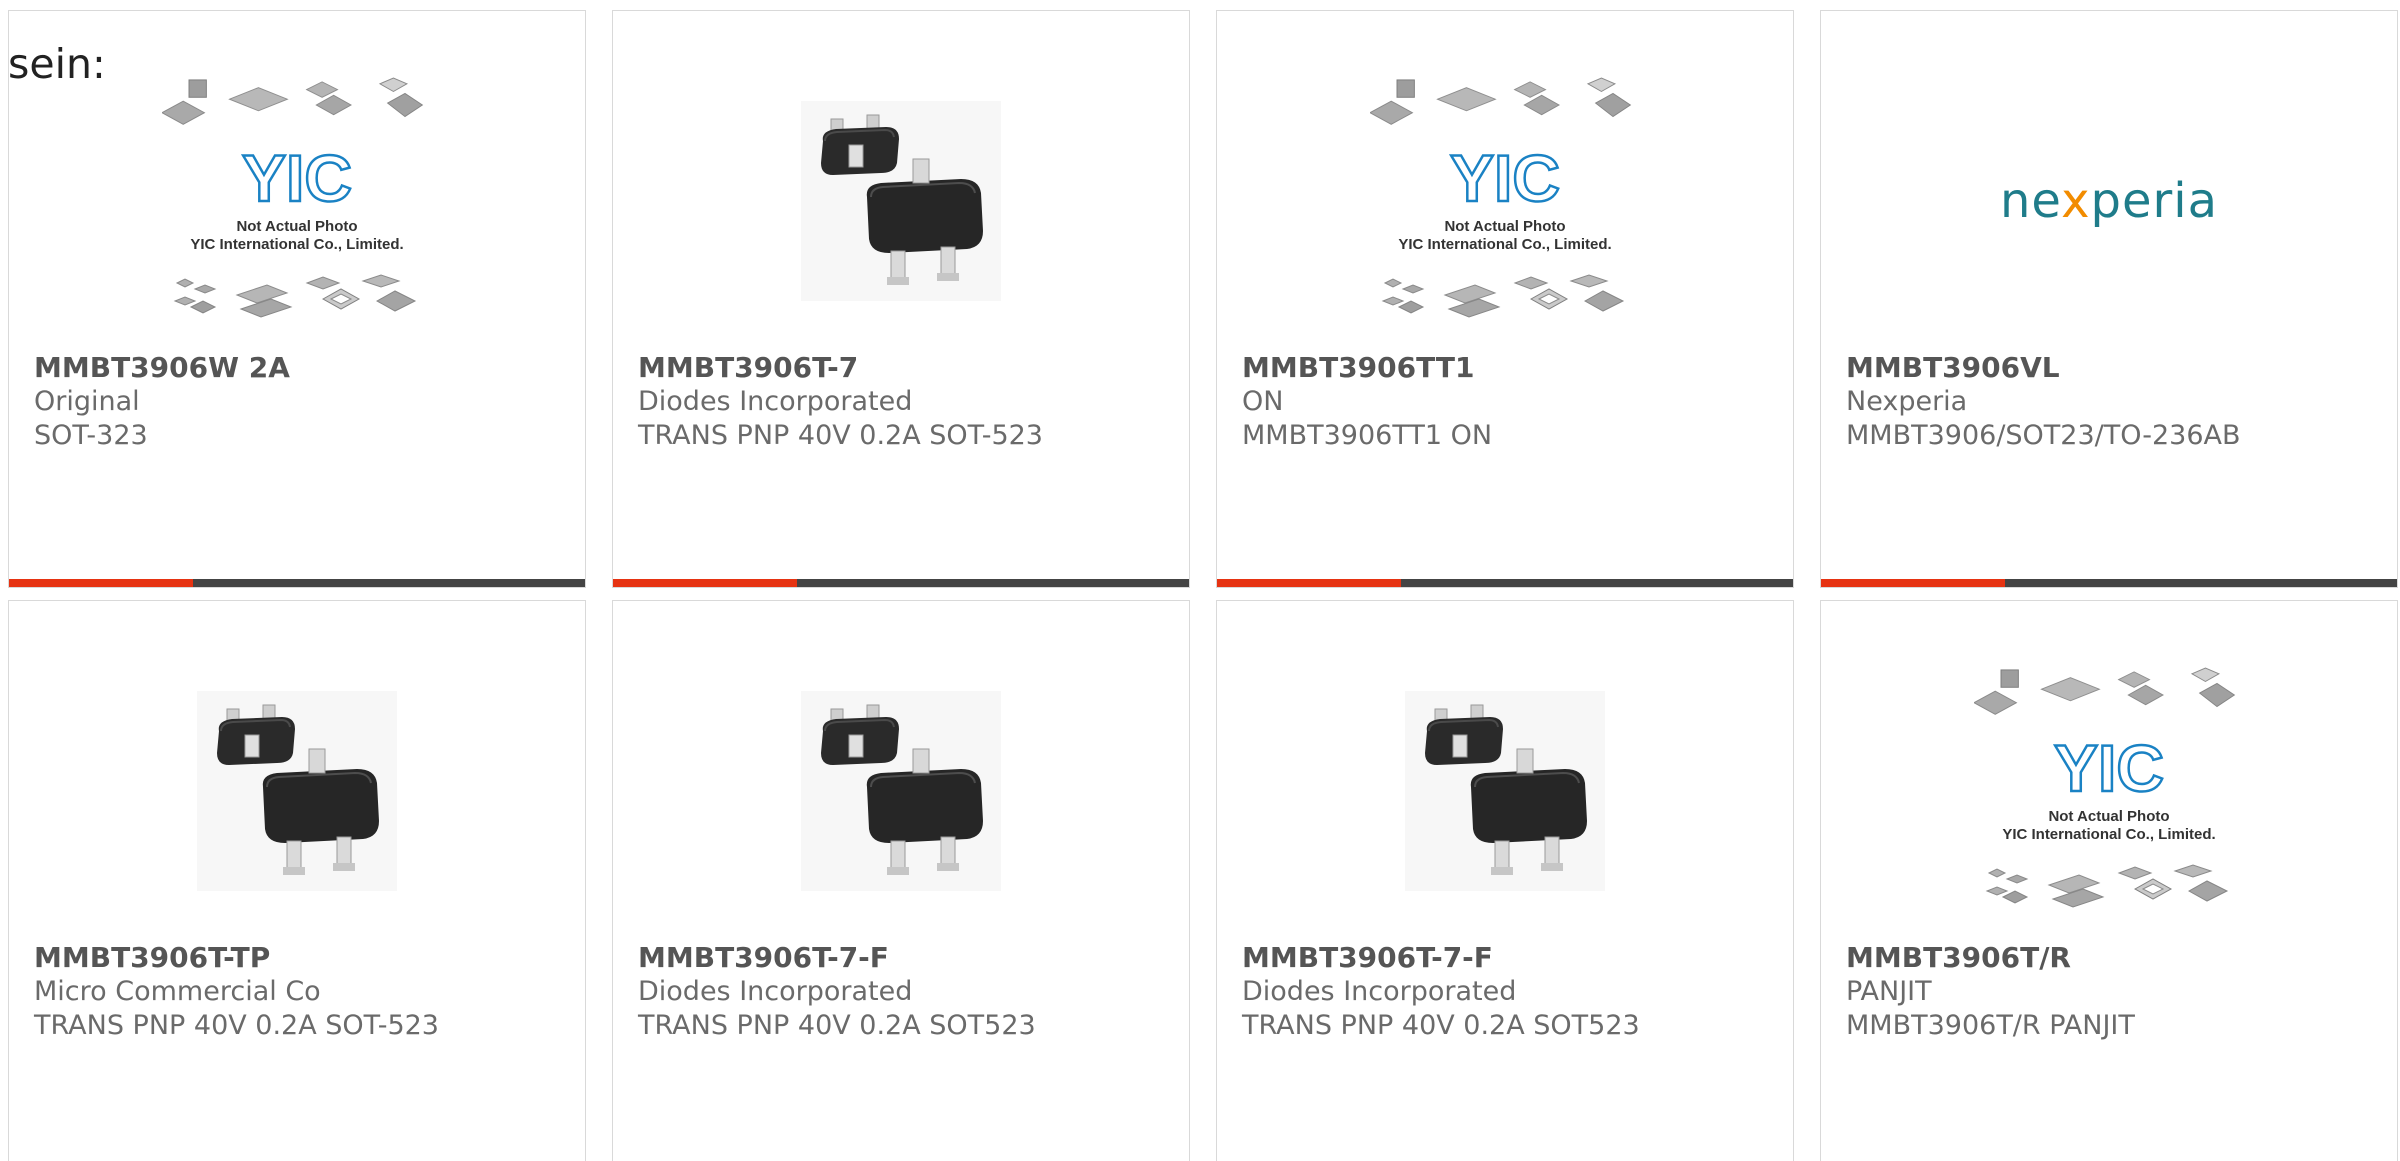 The image size is (2400, 1161). Describe the element at coordinates (1907, 401) in the screenshot. I see `manufacturer: Nexperia` at that location.